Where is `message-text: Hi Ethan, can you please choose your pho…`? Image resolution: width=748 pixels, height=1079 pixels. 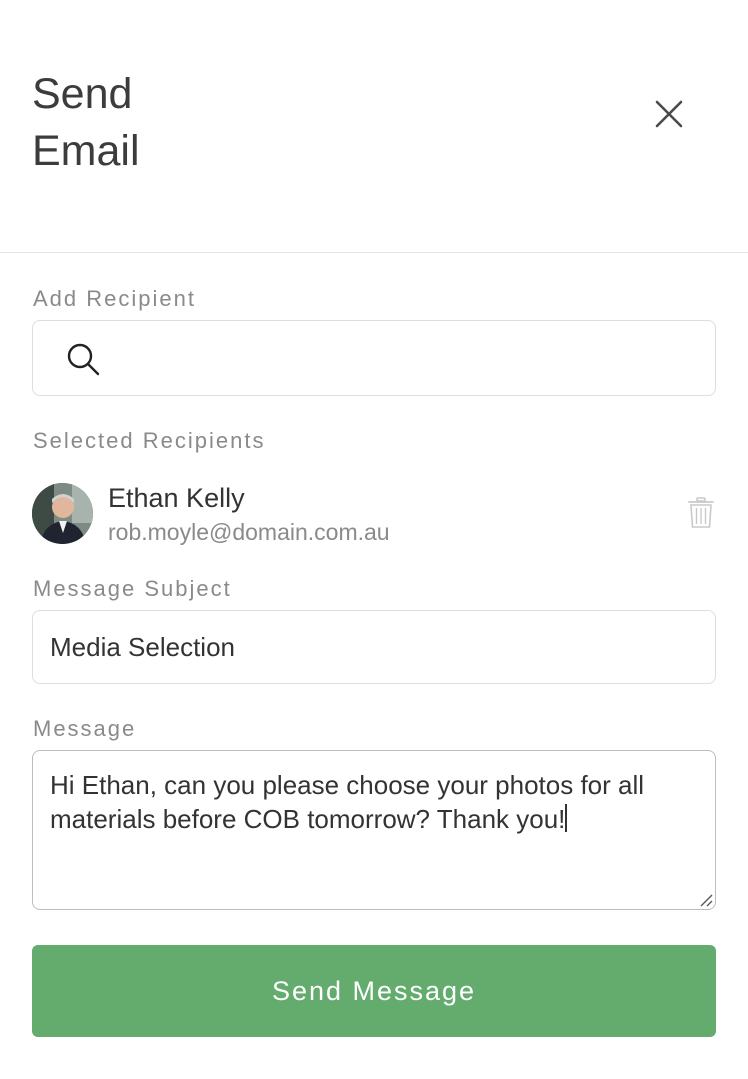 message-text: Hi Ethan, can you please choose your pho… is located at coordinates (377, 802).